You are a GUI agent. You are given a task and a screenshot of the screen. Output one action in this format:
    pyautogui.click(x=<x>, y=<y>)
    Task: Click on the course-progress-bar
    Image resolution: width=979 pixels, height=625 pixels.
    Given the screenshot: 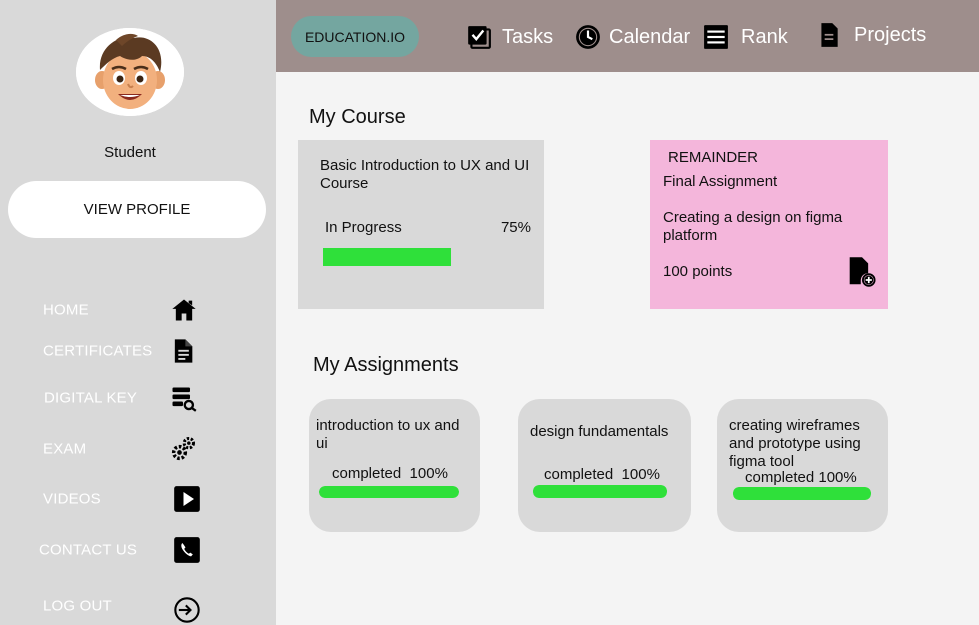 What is the action you would take?
    pyautogui.click(x=387, y=257)
    